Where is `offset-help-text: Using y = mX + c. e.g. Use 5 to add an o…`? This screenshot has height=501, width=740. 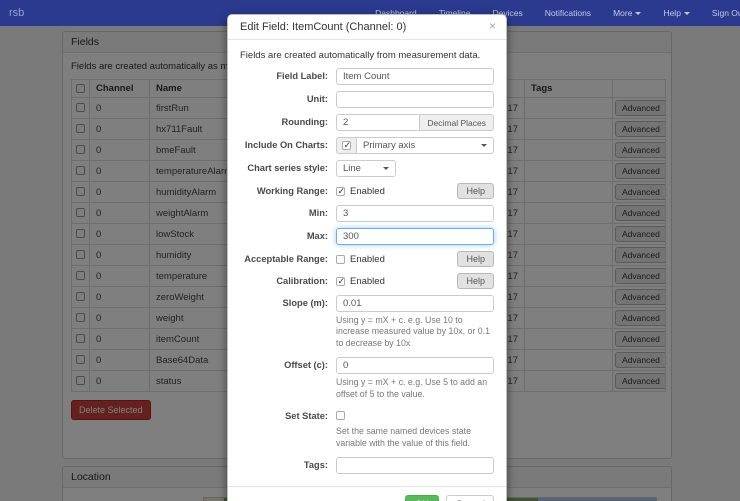 offset-help-text: Using y = mX + c. e.g. Use 5 to add an o… is located at coordinates (412, 388).